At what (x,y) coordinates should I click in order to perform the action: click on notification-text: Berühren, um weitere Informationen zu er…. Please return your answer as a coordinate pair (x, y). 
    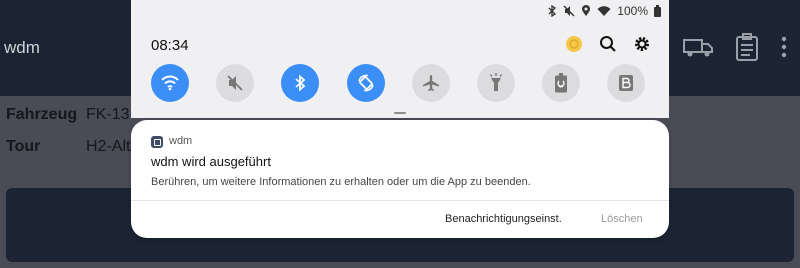
    Looking at the image, I should click on (341, 182).